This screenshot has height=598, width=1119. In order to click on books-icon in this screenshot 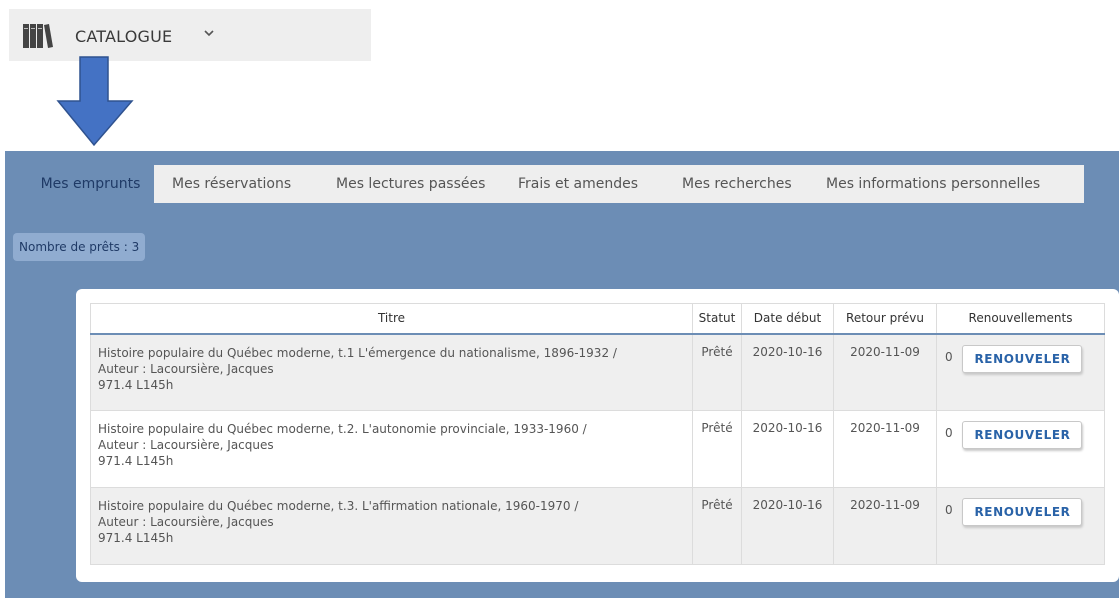, I will do `click(38, 36)`.